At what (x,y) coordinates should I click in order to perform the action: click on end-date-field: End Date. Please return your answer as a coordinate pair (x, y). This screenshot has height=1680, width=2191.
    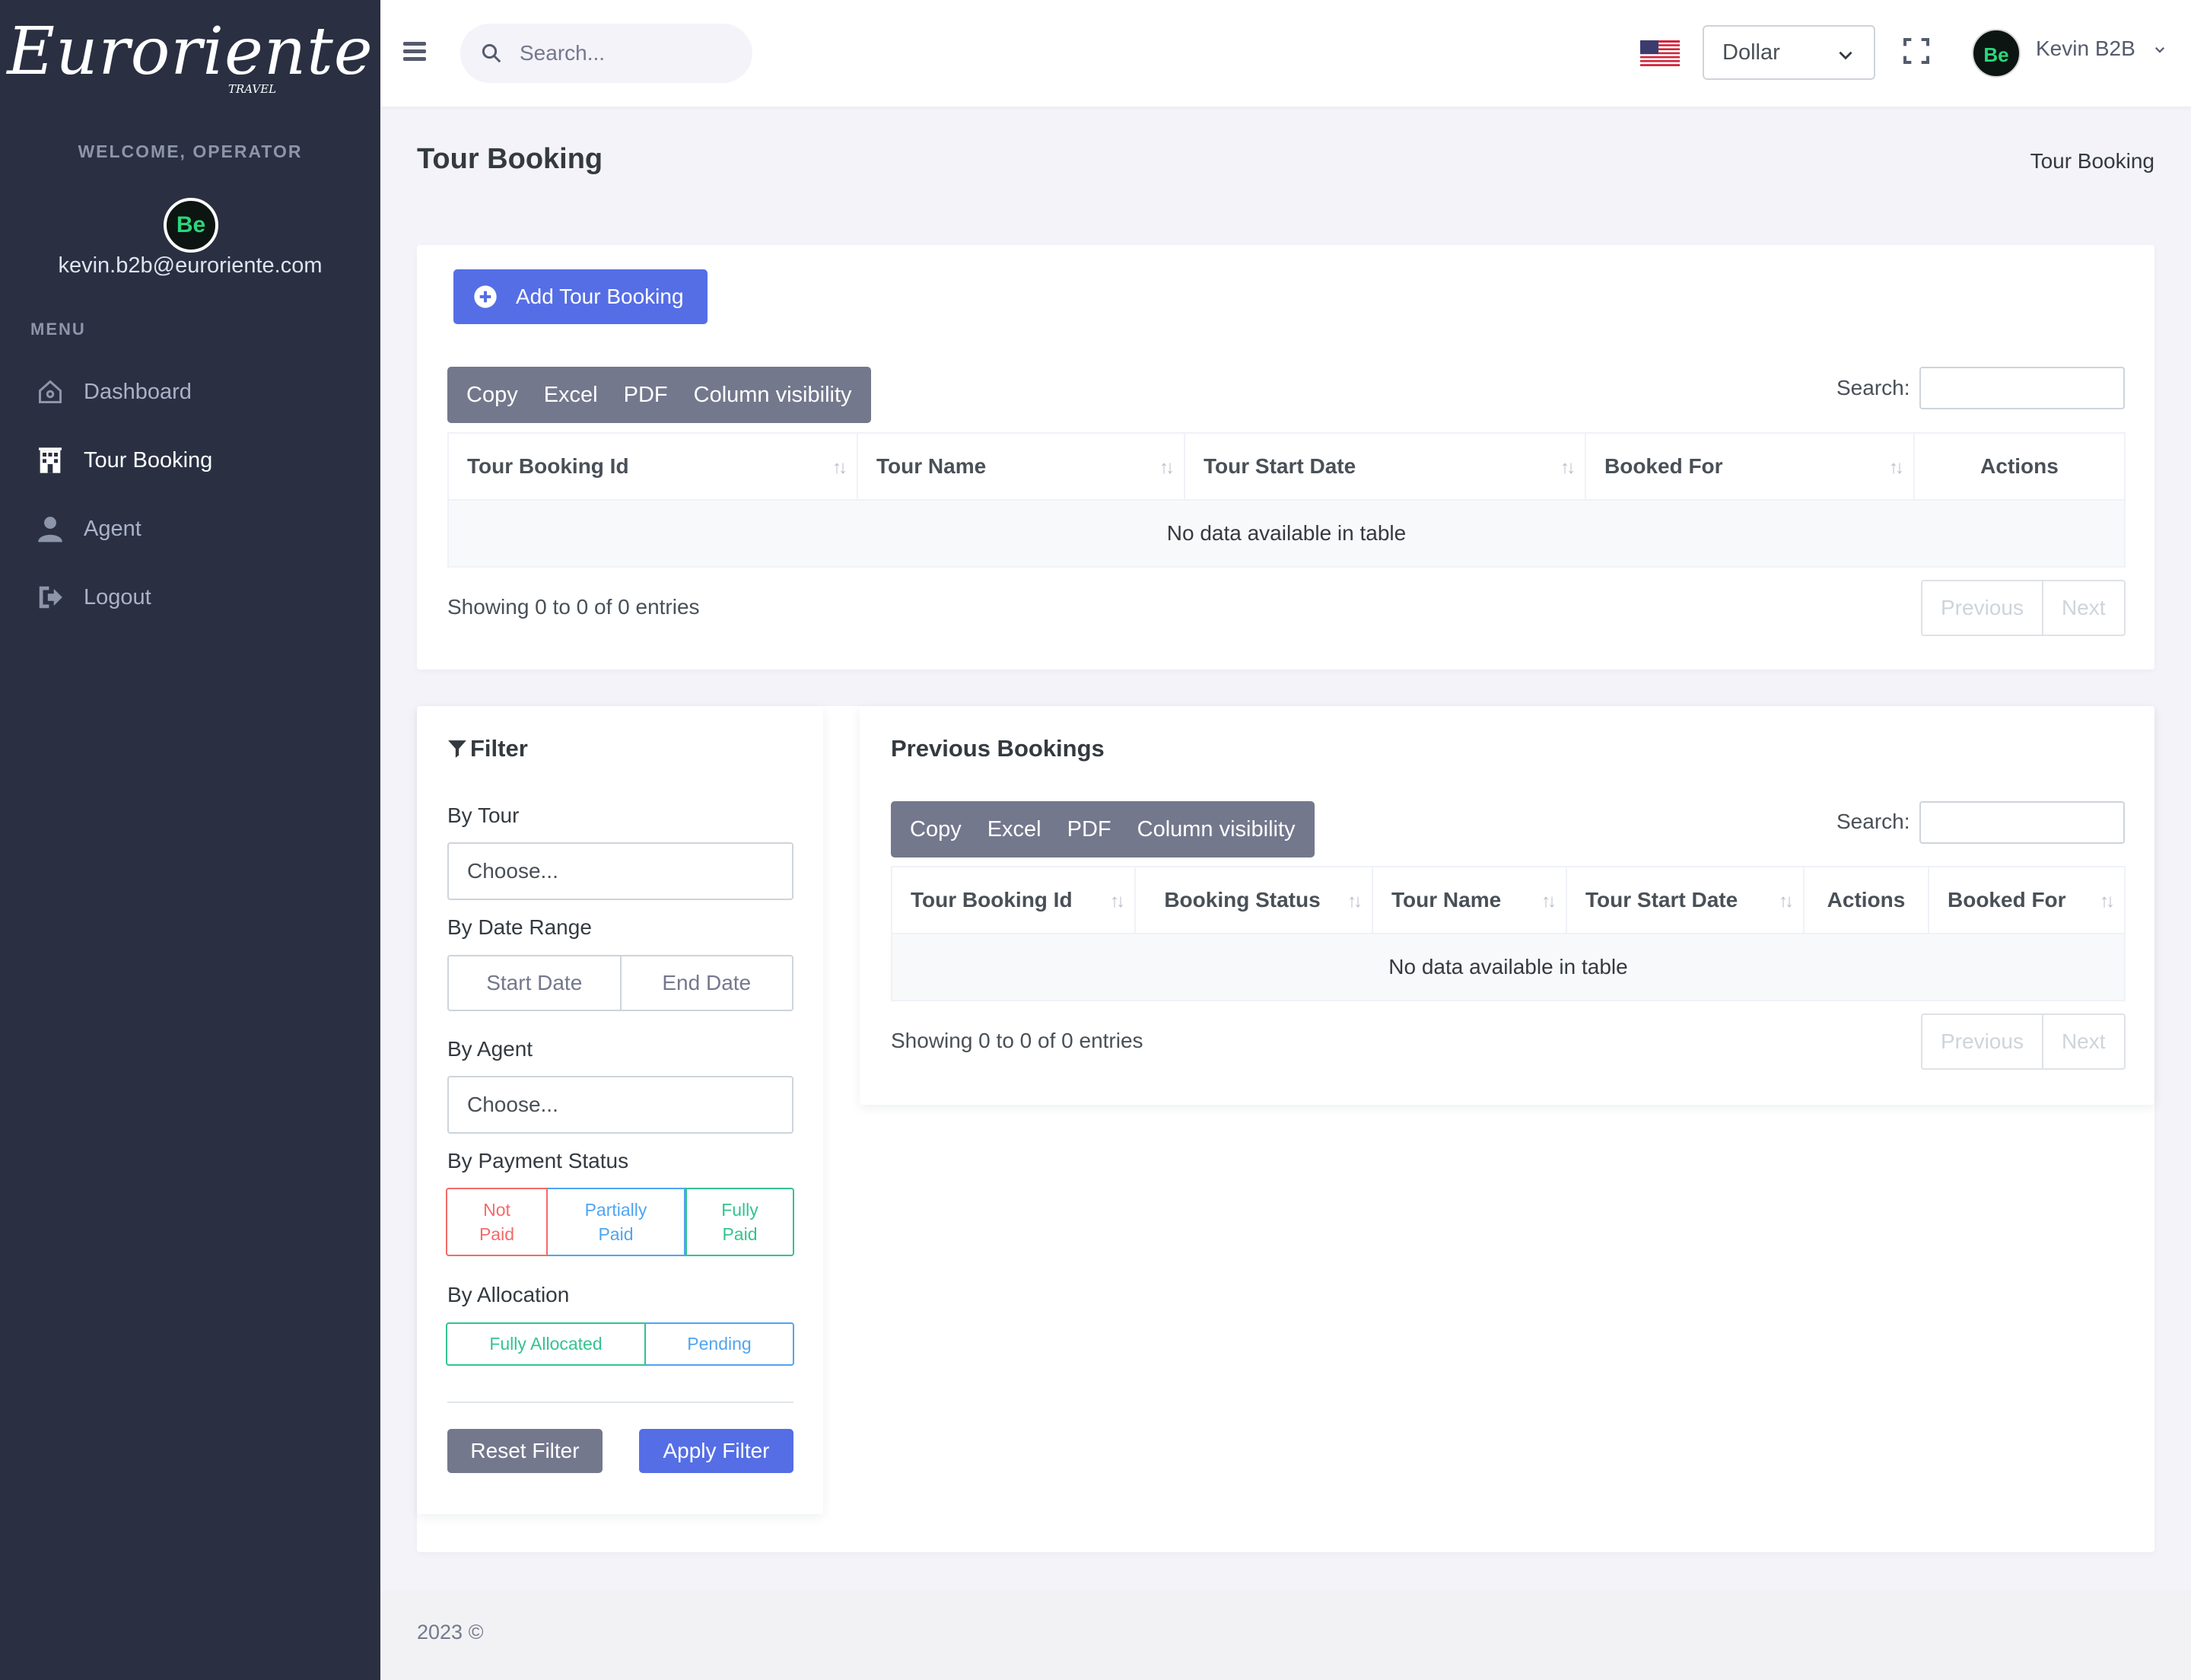
    Looking at the image, I should click on (706, 983).